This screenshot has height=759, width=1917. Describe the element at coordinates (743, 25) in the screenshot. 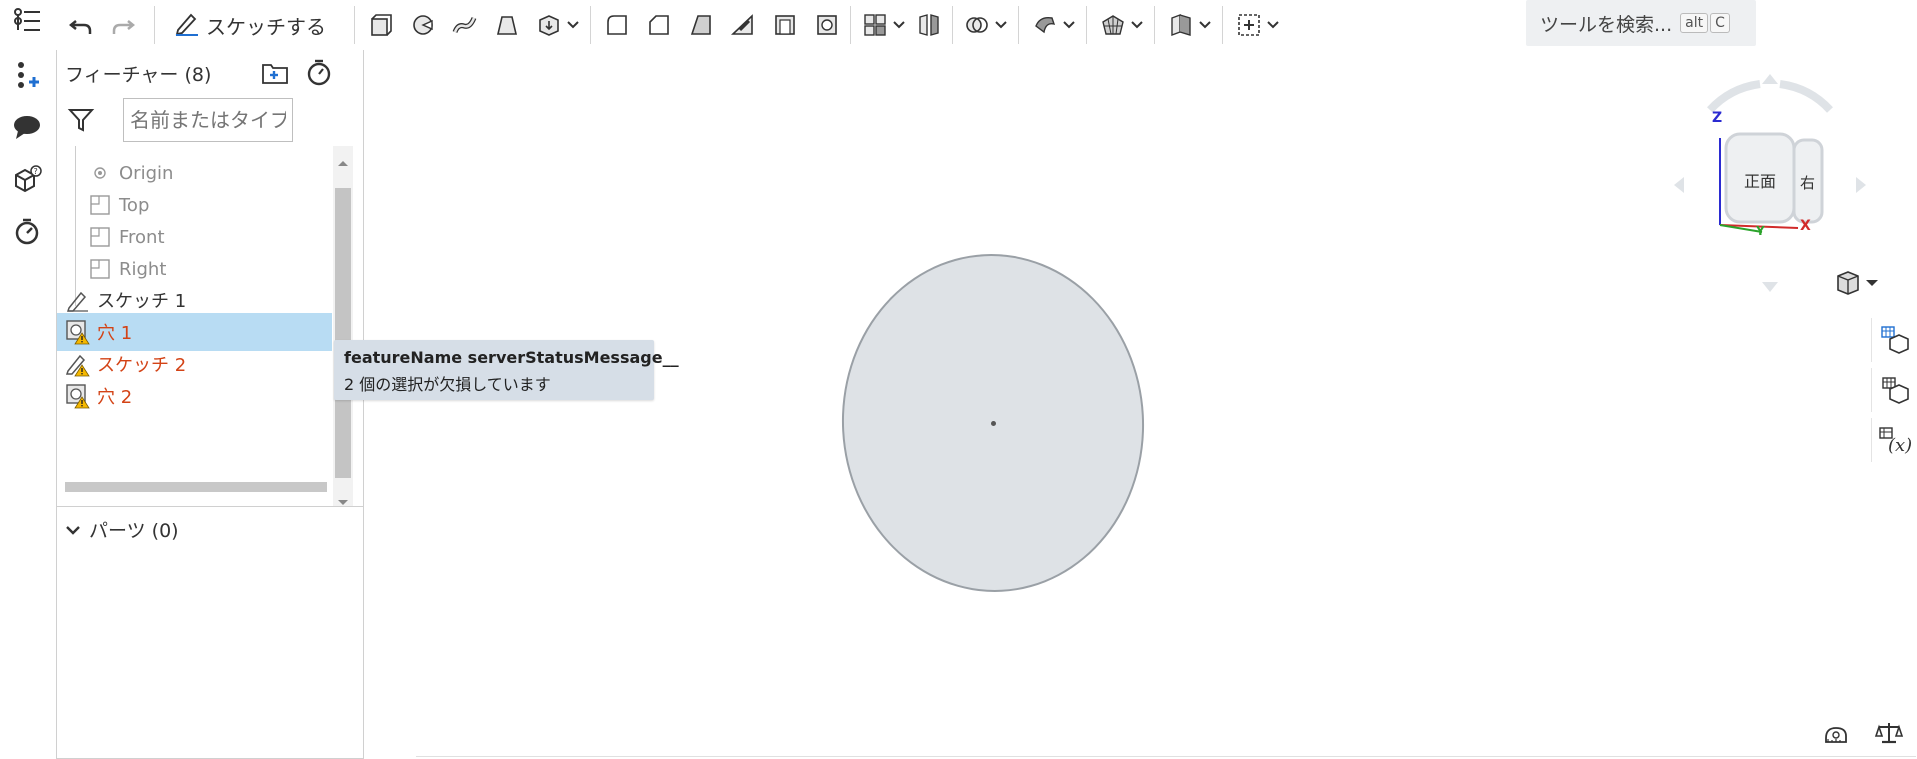

I see `rib-icon` at that location.